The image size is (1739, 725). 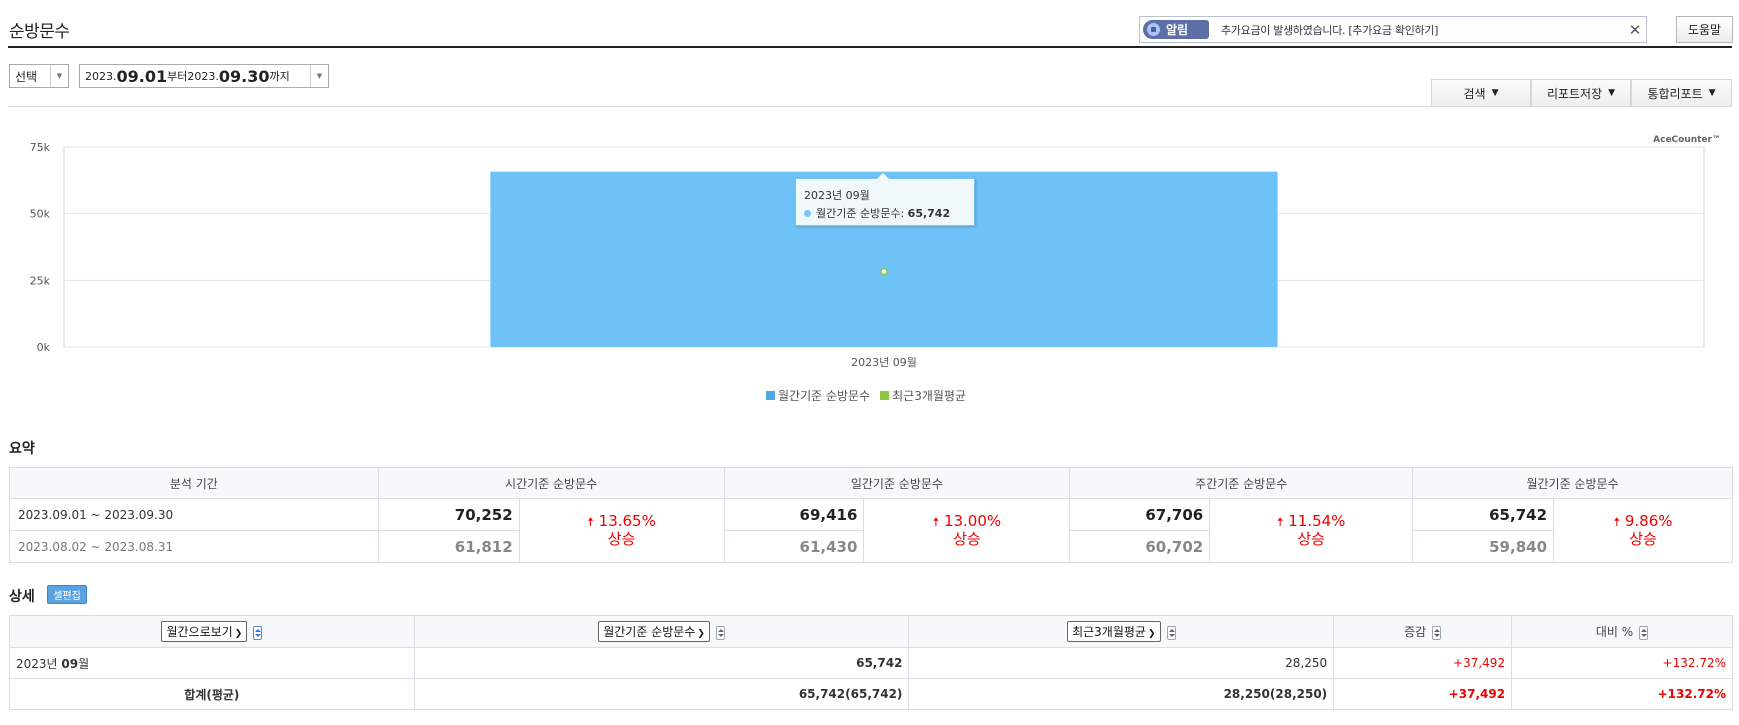 I want to click on date-to-day: 09.30, so click(x=244, y=76).